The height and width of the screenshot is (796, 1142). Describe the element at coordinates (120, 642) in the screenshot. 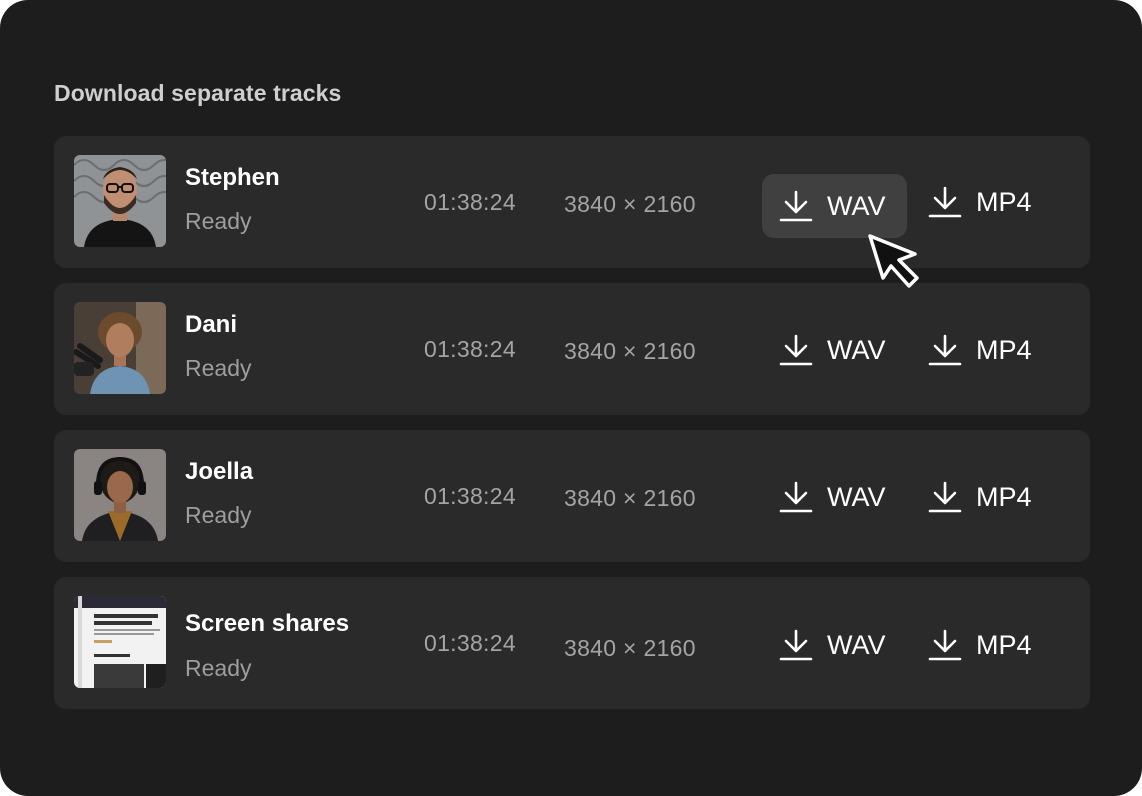

I see `screen-share-thumbnail` at that location.